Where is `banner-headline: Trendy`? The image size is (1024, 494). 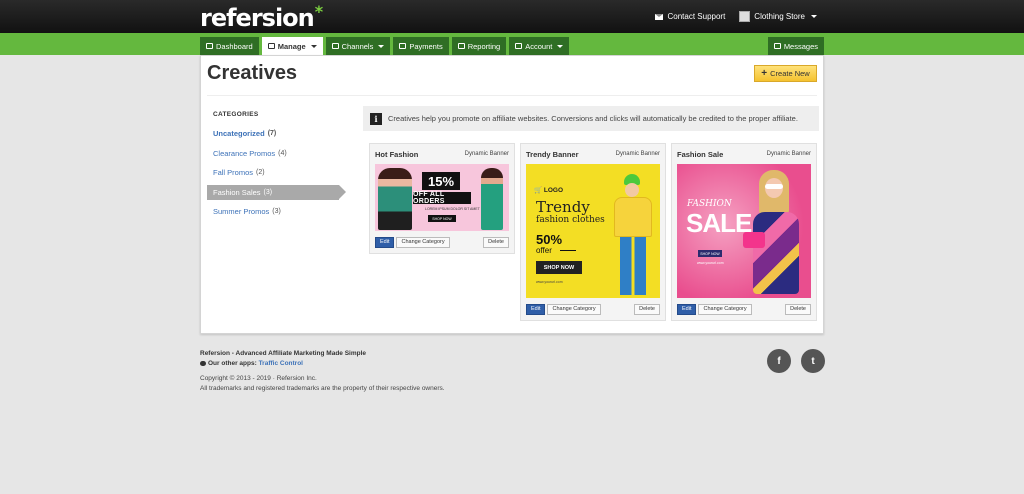 banner-headline: Trendy is located at coordinates (563, 207).